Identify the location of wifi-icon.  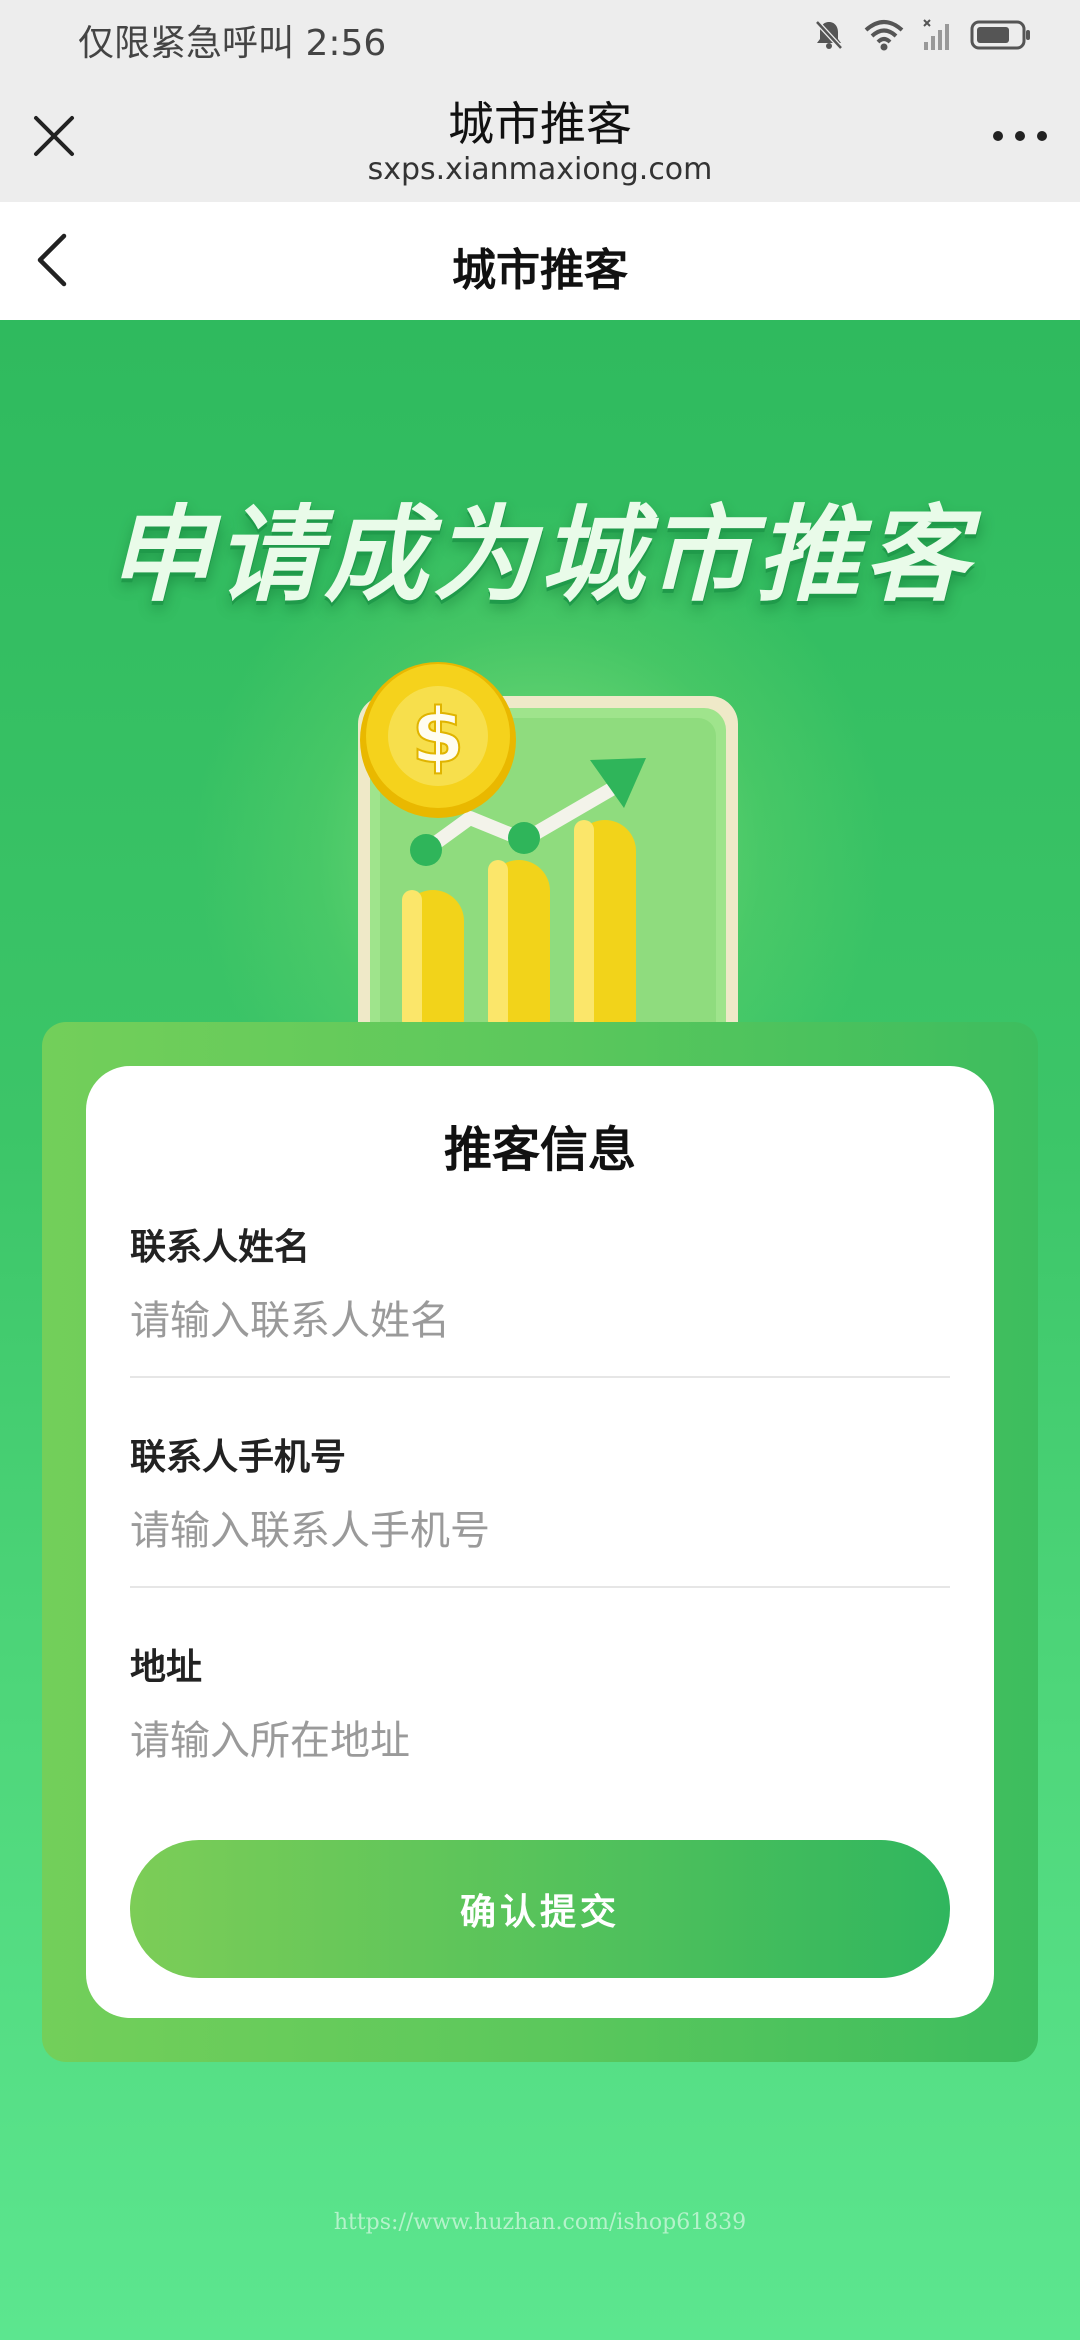
(884, 35).